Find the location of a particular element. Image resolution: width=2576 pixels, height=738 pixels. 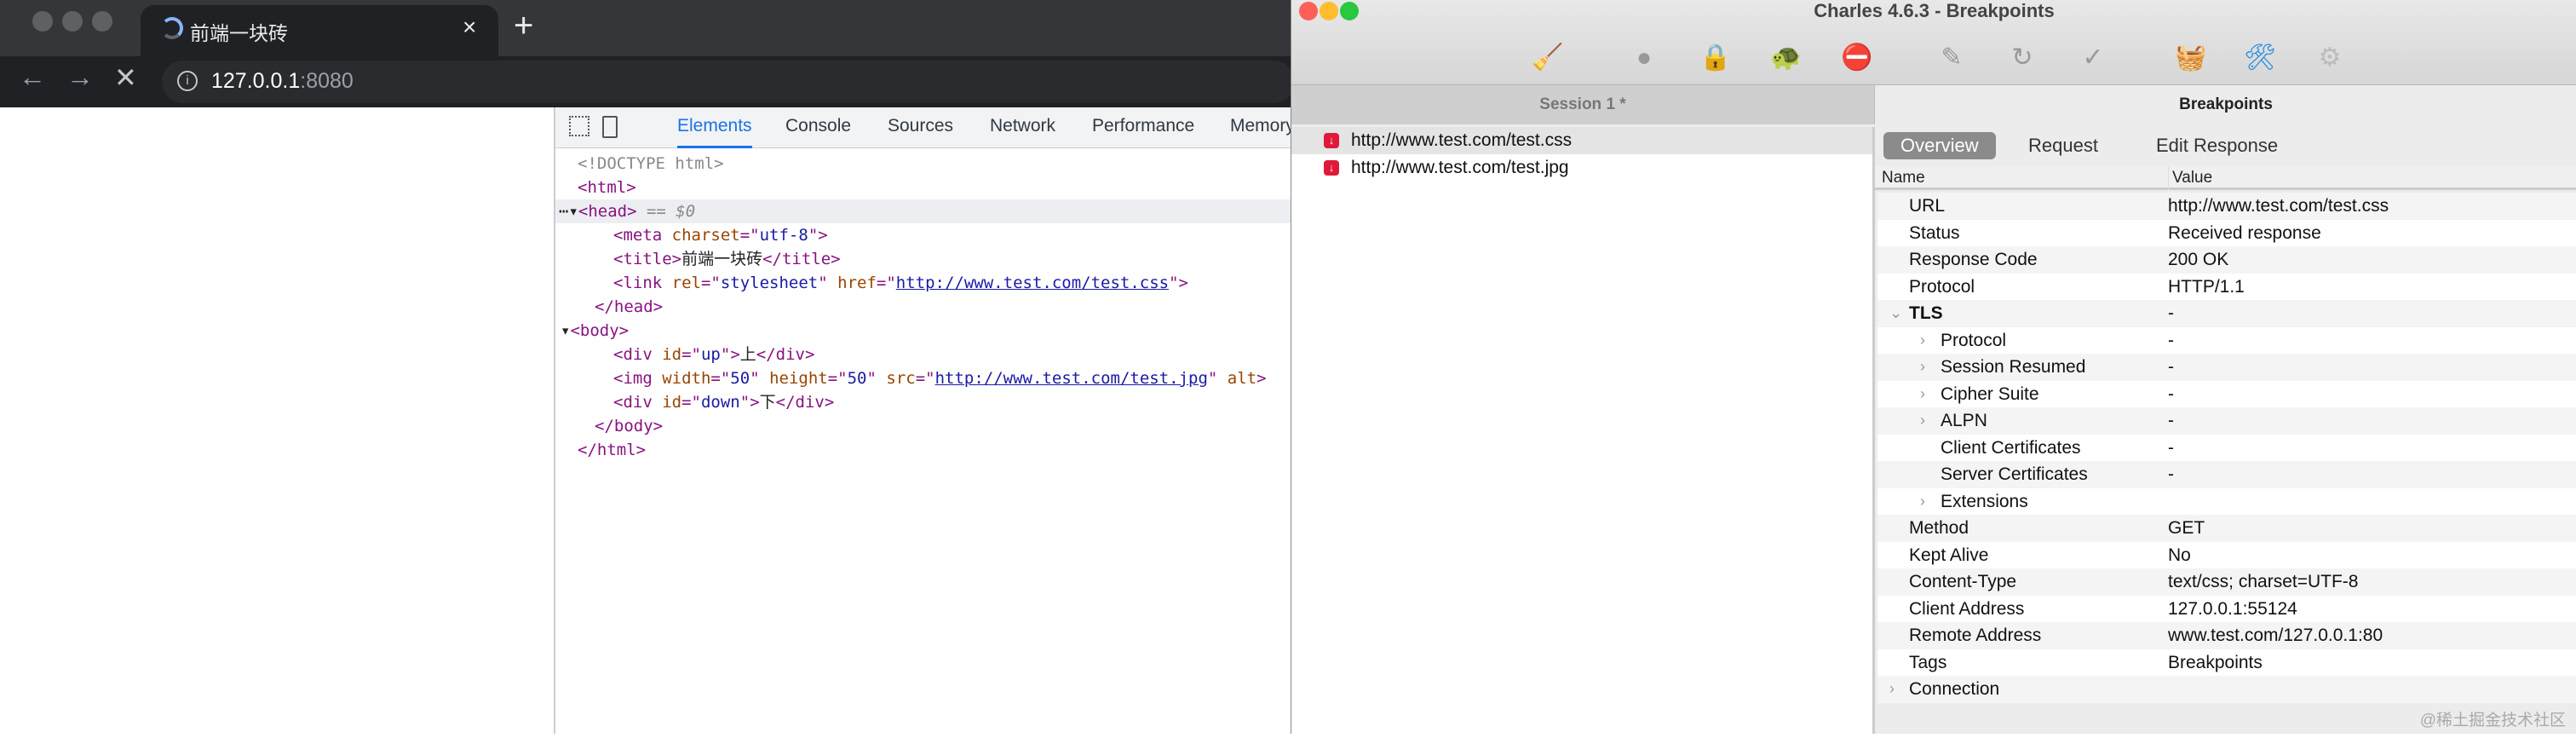

table-row: Server Certificates - is located at coordinates (2226, 474).